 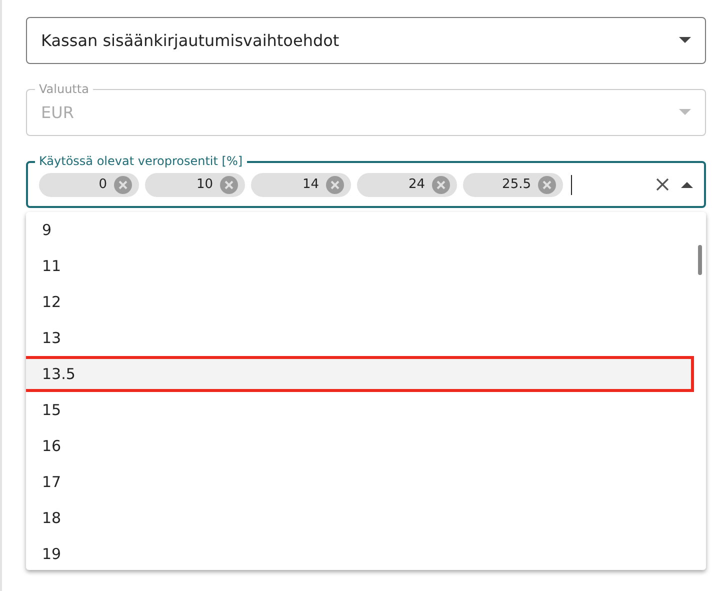 I want to click on dropdown-option: 17, so click(x=360, y=482).